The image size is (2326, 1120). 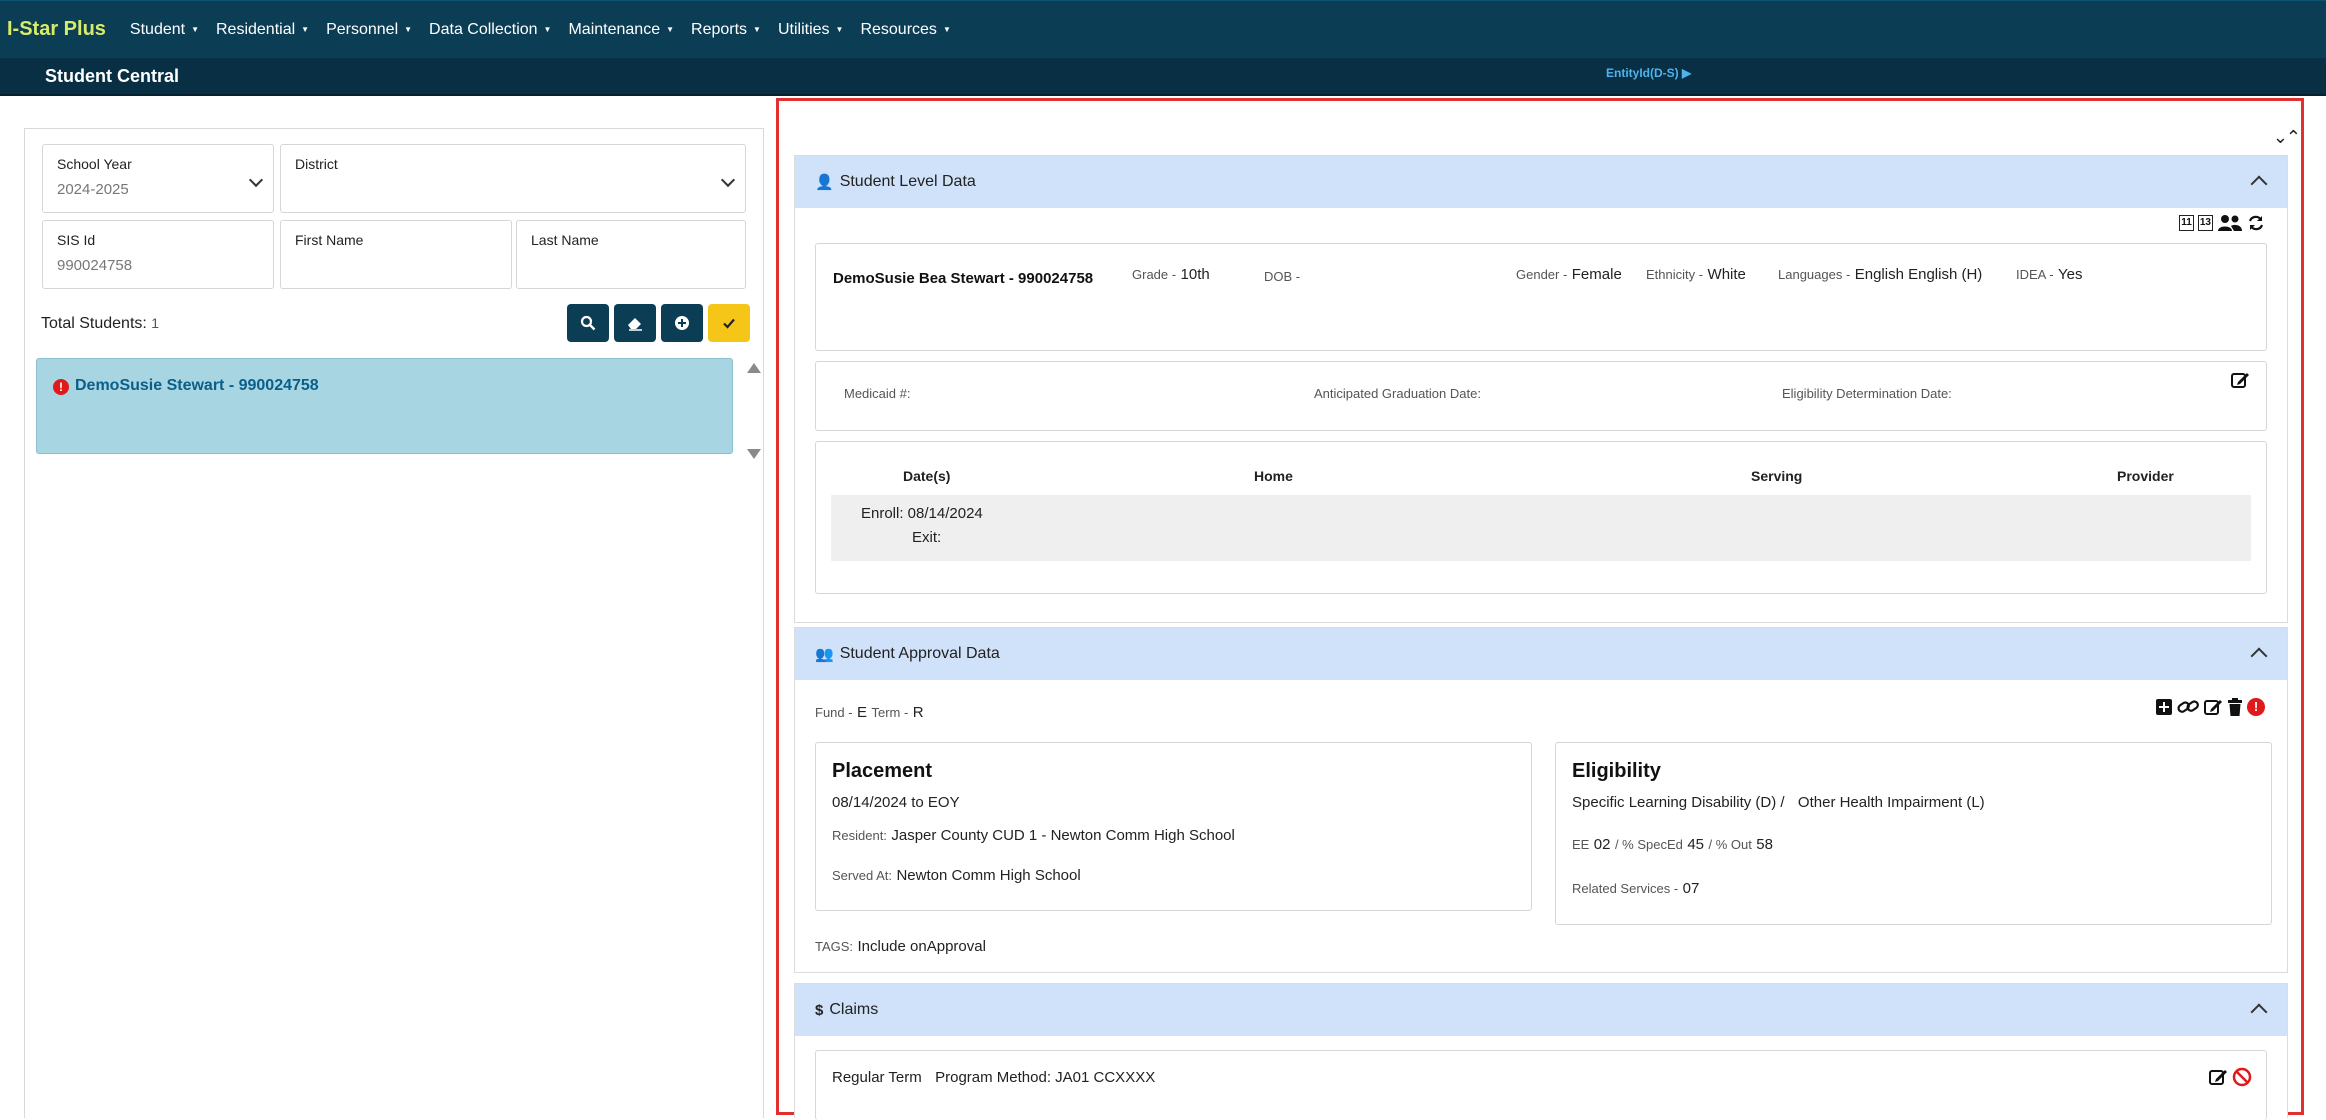 I want to click on expand-collapse-all-icon: ⌄⌃, so click(x=2287, y=137).